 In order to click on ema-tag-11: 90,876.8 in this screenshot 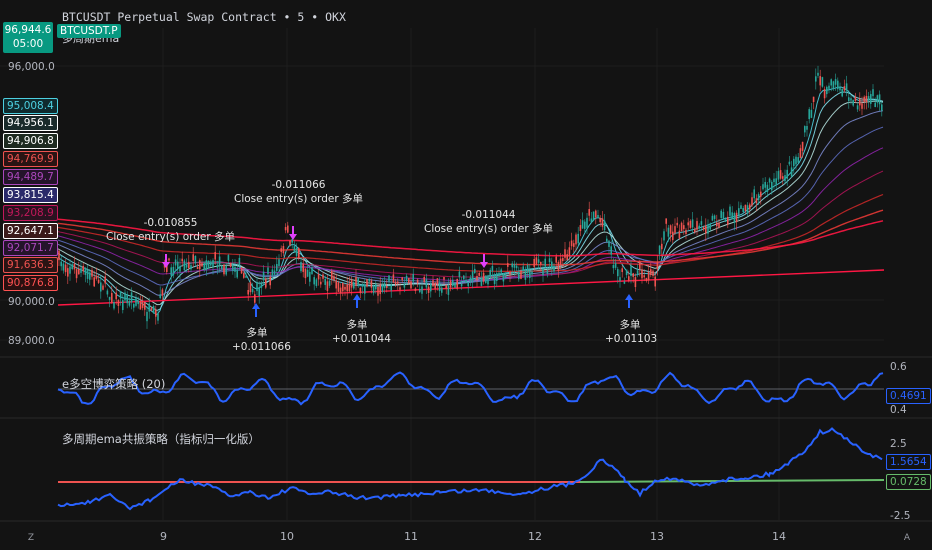, I will do `click(30, 283)`.